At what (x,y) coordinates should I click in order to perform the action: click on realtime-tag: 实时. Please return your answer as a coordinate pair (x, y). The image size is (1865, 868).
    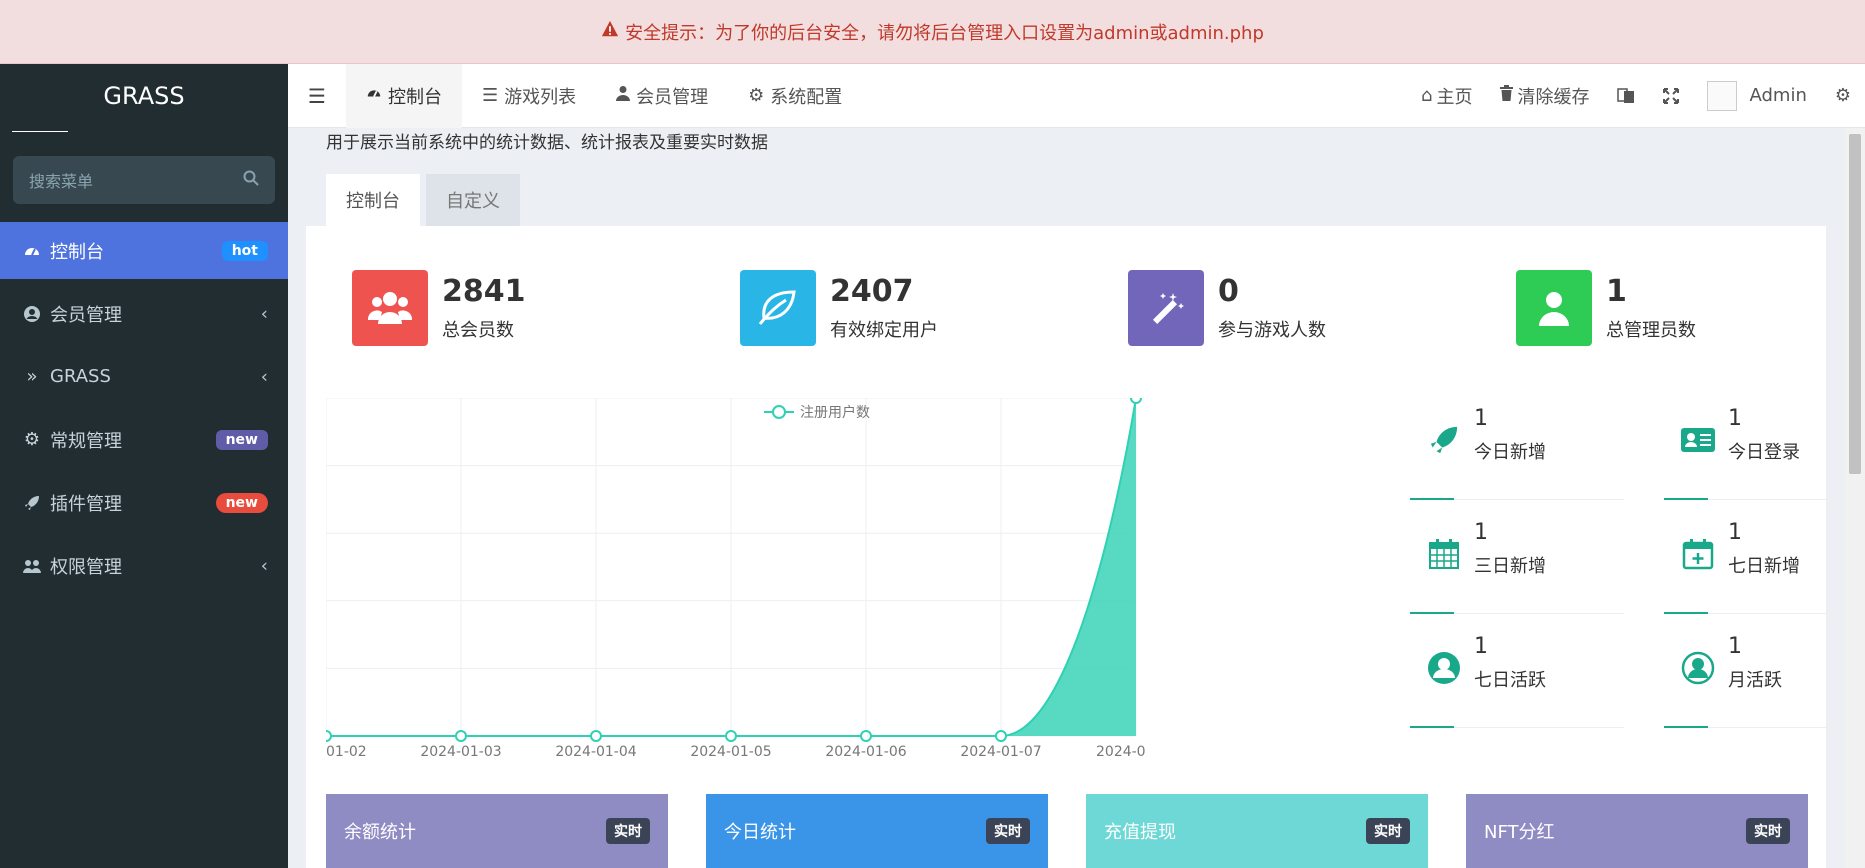
    Looking at the image, I should click on (628, 831).